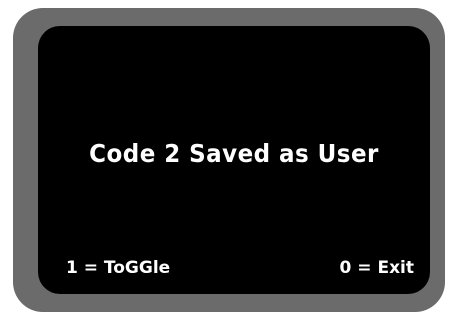 The image size is (451, 316). What do you see at coordinates (118, 268) in the screenshot?
I see `toggle-softkey-label: 1 = ToGGle` at bounding box center [118, 268].